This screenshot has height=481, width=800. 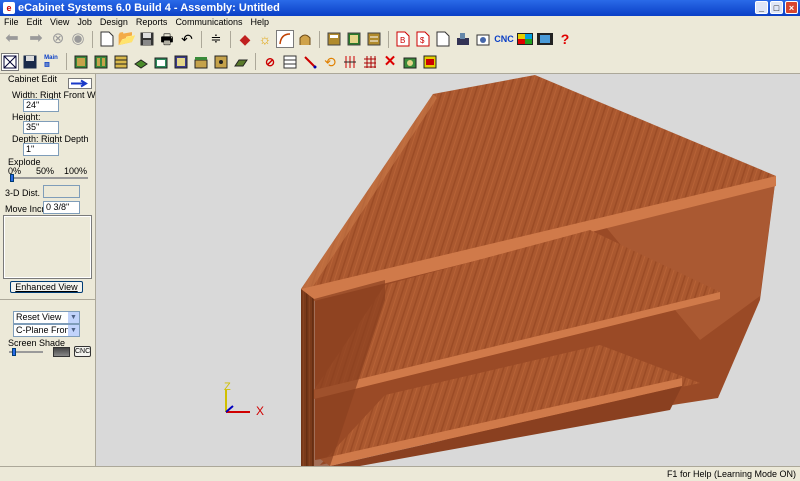 What do you see at coordinates (390, 62) in the screenshot?
I see `delete-icon: ✕` at bounding box center [390, 62].